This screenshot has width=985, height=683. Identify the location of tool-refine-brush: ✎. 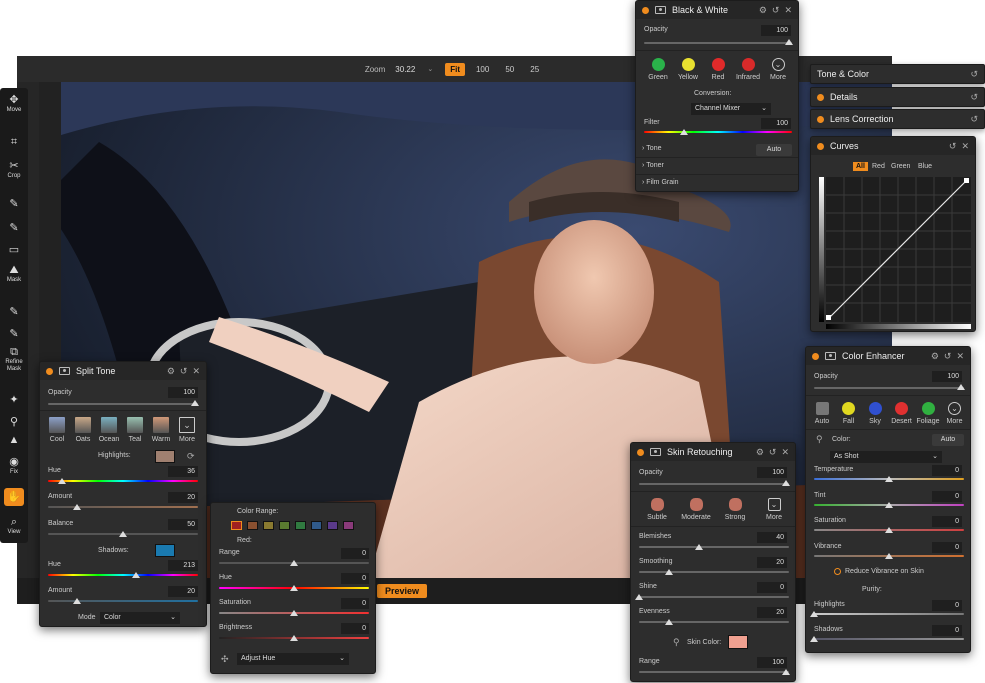
(14, 312).